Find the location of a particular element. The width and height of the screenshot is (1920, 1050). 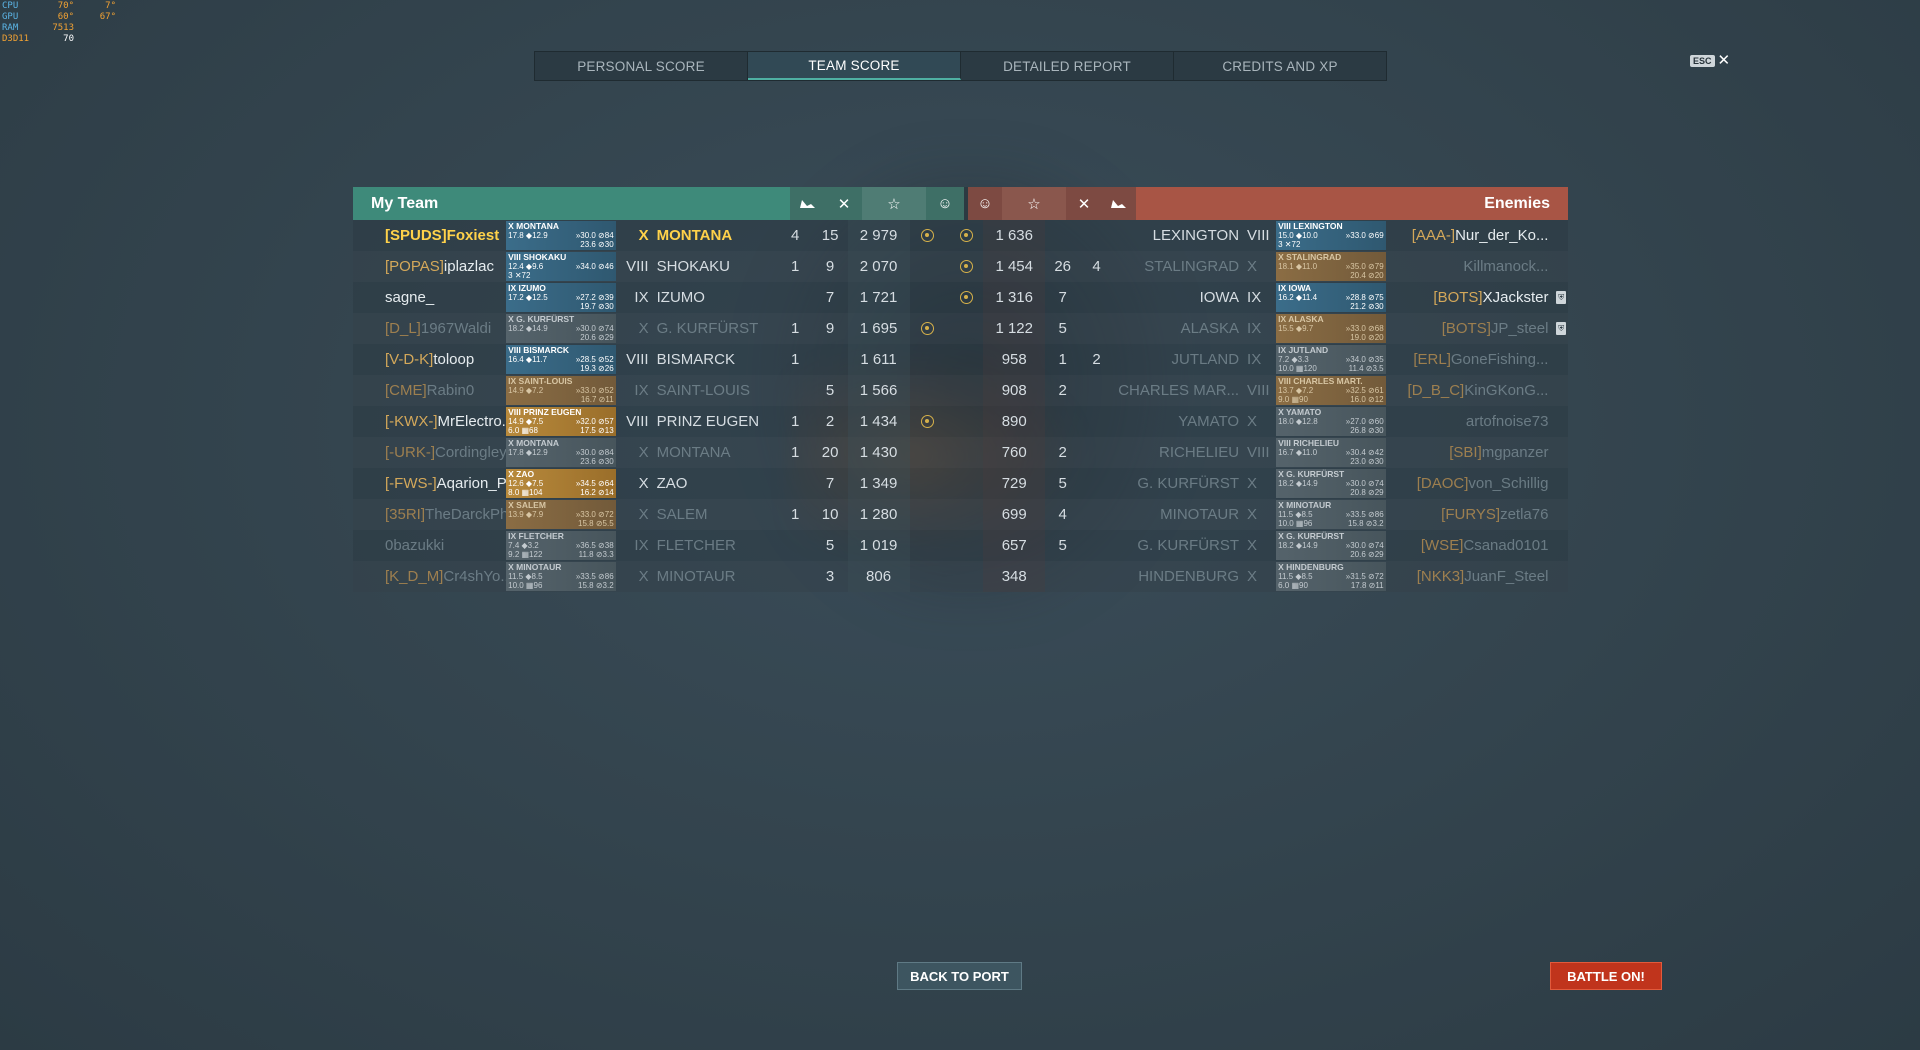

player-name: sagne_ is located at coordinates (429, 297).